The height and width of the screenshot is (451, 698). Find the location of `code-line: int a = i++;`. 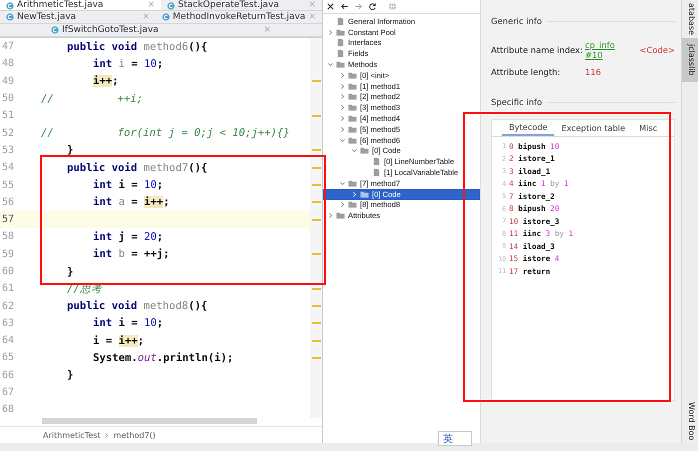

code-line: int a = i++; is located at coordinates (131, 202).